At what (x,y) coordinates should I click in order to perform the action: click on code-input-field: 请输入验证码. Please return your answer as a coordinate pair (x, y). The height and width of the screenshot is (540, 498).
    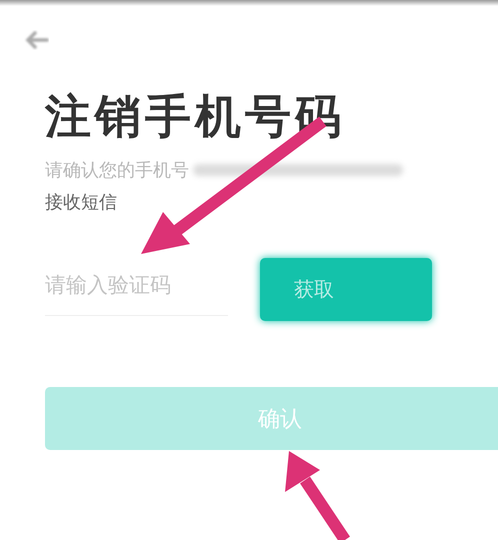
    Looking at the image, I should click on (136, 289).